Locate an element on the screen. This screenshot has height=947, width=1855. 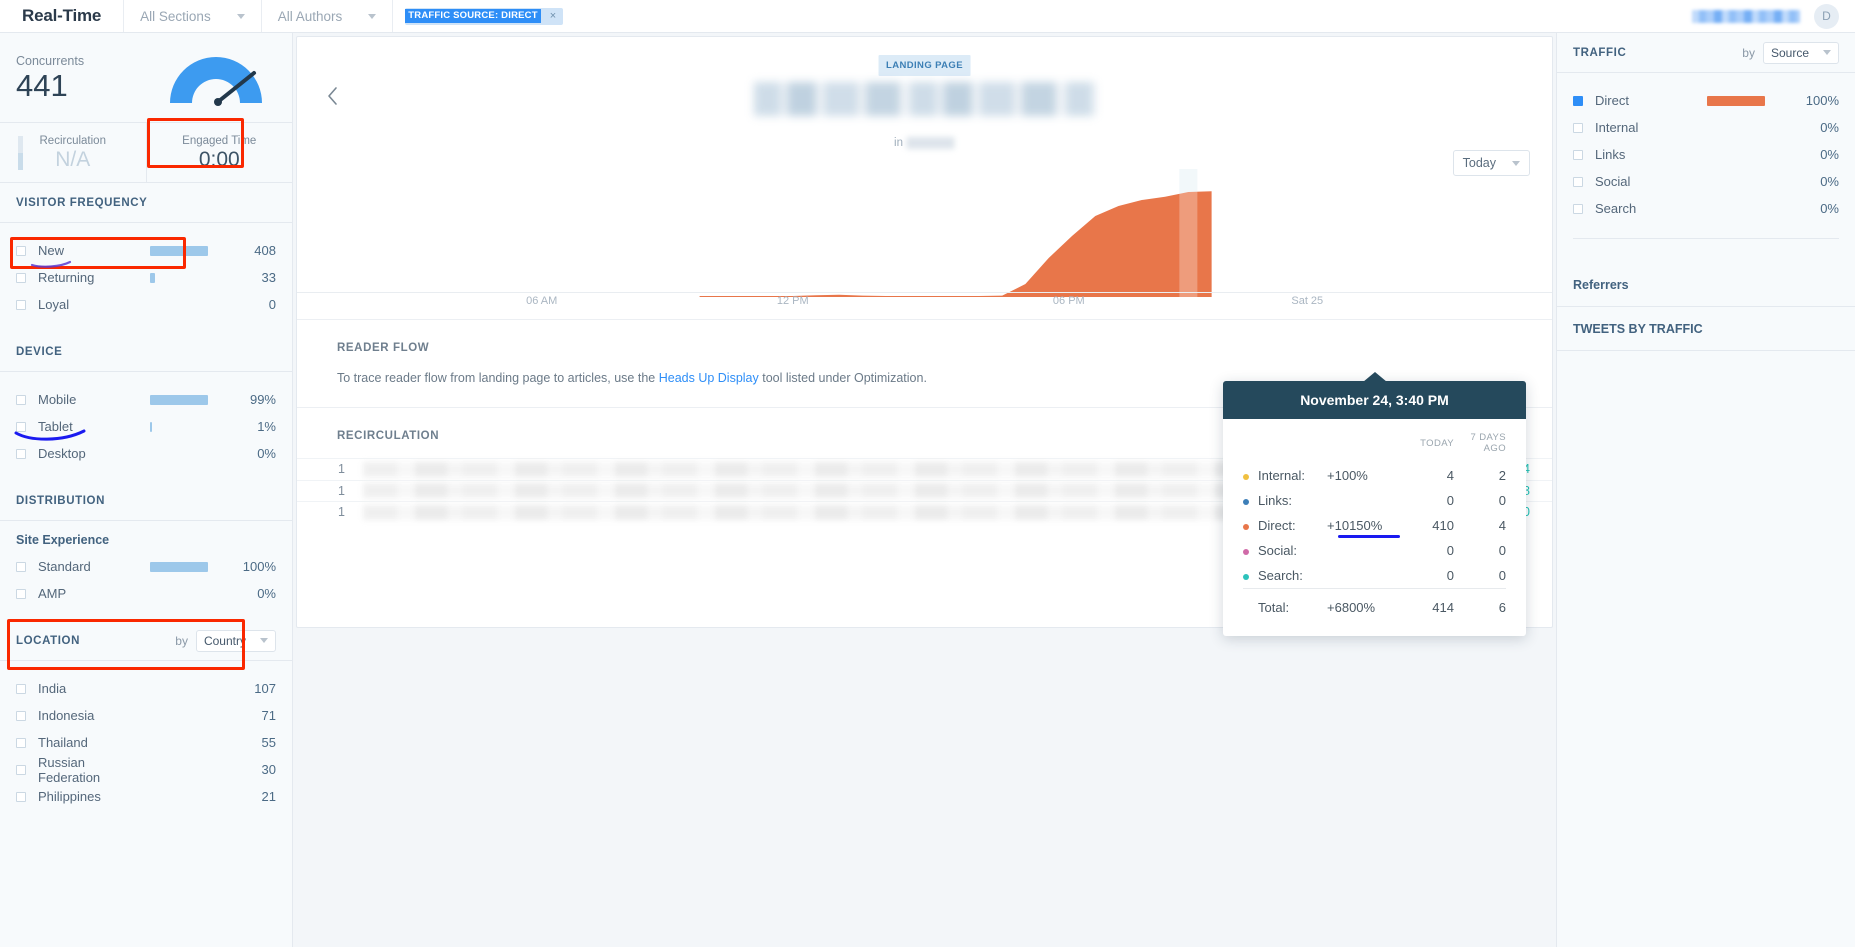
site-name-redacted is located at coordinates (1746, 16).